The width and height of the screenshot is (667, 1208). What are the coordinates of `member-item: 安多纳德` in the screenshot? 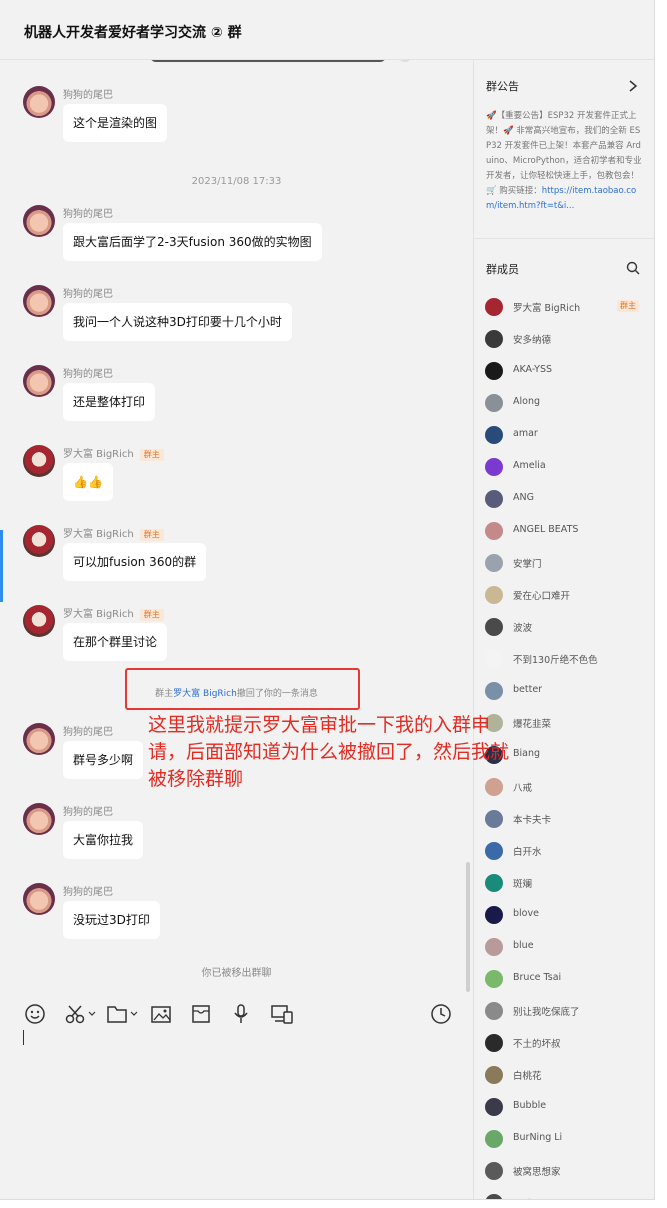 It's located at (567, 339).